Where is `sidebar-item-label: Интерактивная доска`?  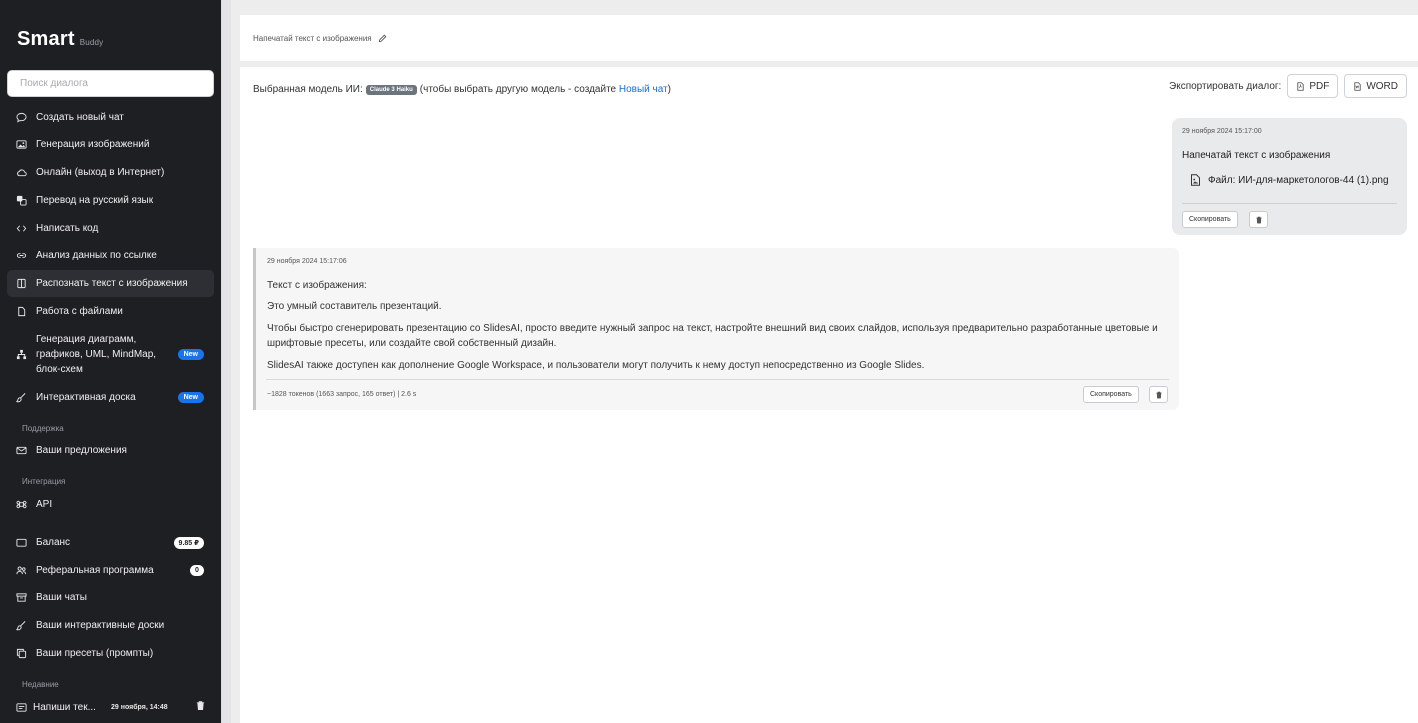
sidebar-item-label: Интерактивная доска is located at coordinates (86, 397).